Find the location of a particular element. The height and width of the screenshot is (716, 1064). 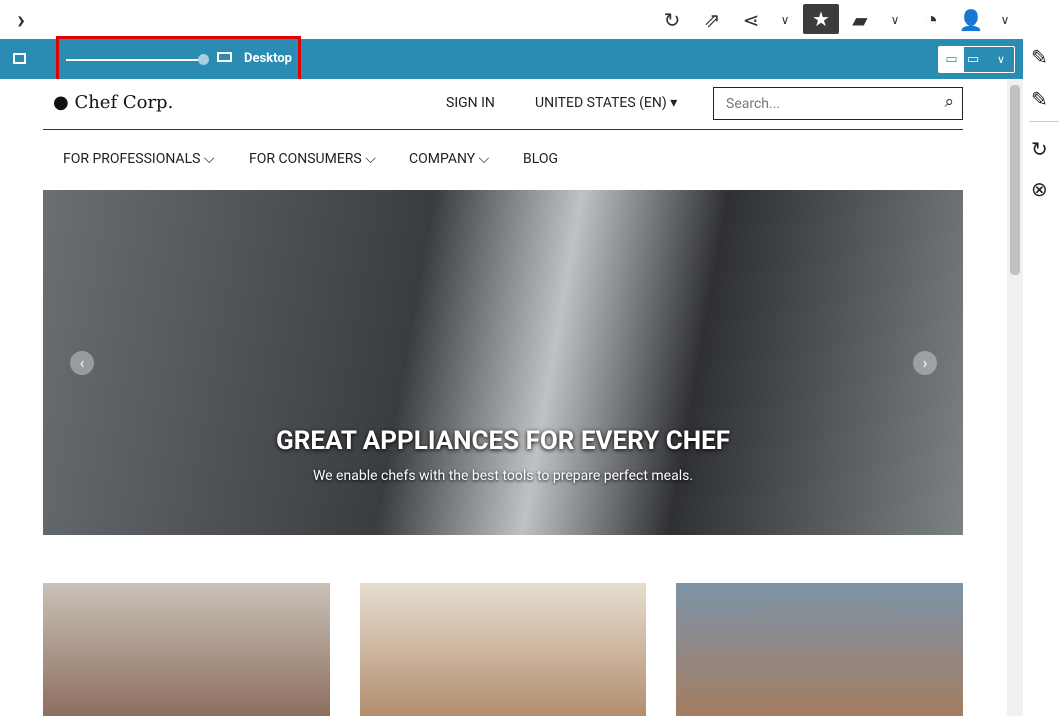

highlight-box is located at coordinates (178, 59).